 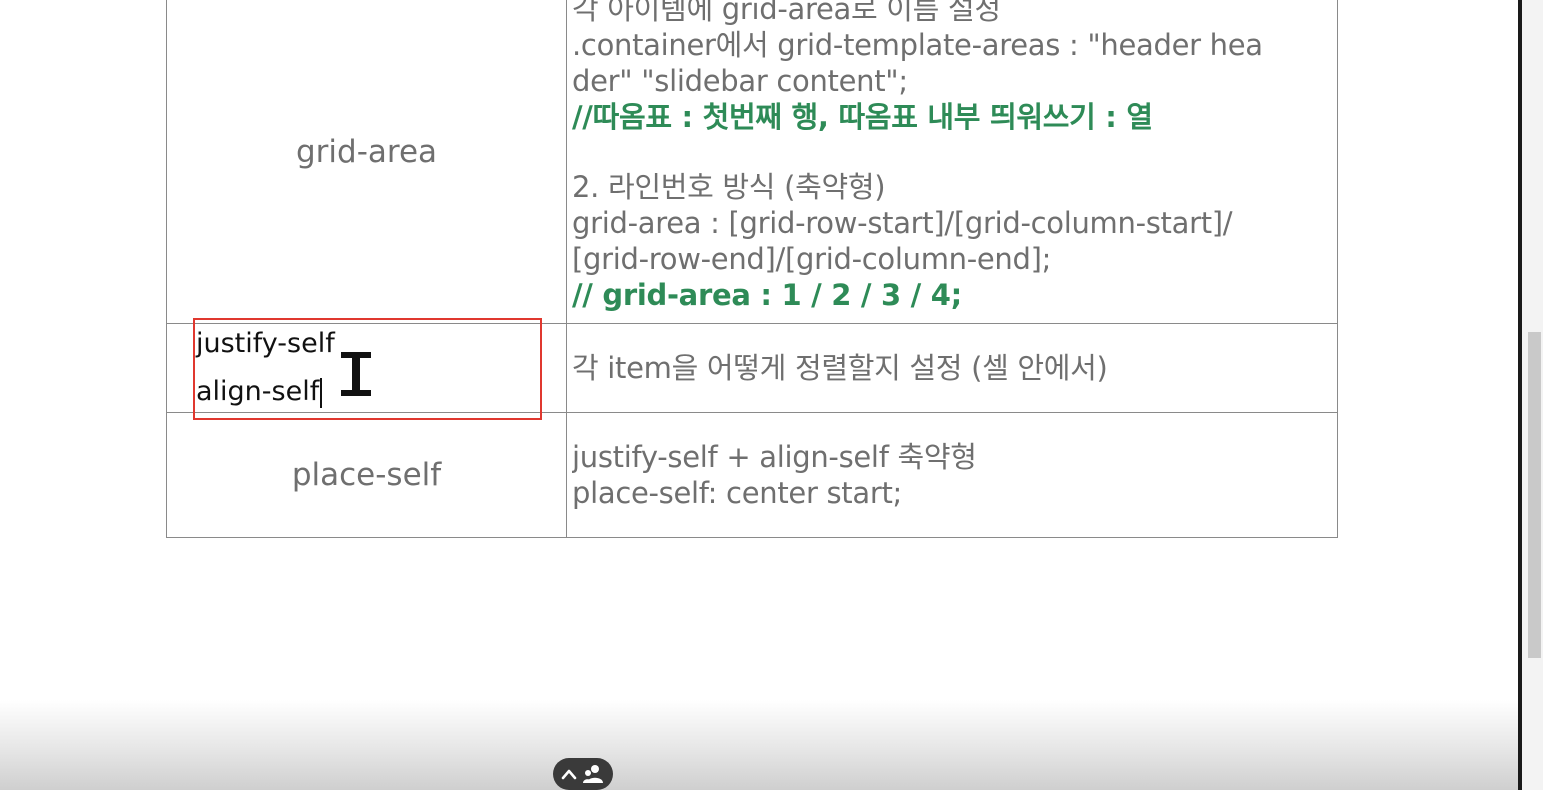 I want to click on description-cell: 각 item을 어떻게 정렬할지 설정 (셀 안에서), so click(x=952, y=368).